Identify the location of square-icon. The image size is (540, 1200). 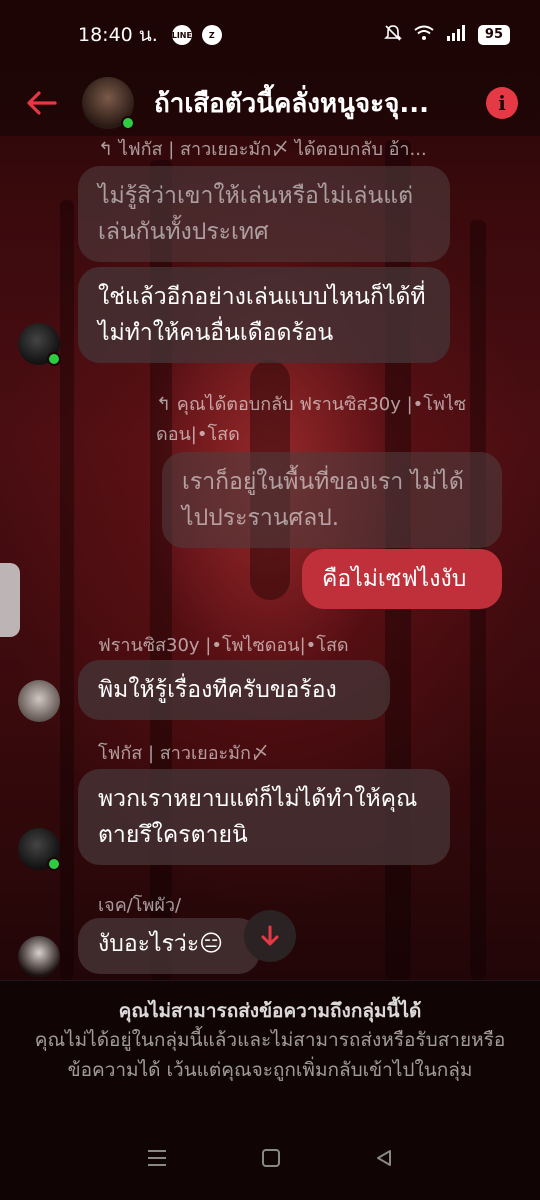
(270, 1158).